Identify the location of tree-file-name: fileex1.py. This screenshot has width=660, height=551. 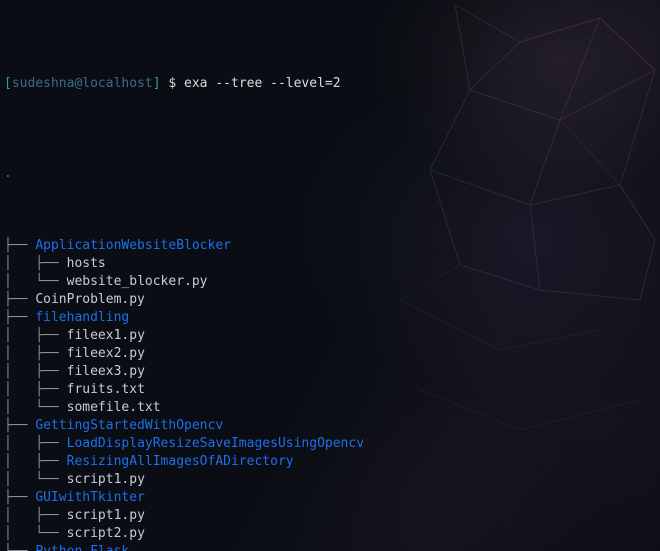
(105, 335).